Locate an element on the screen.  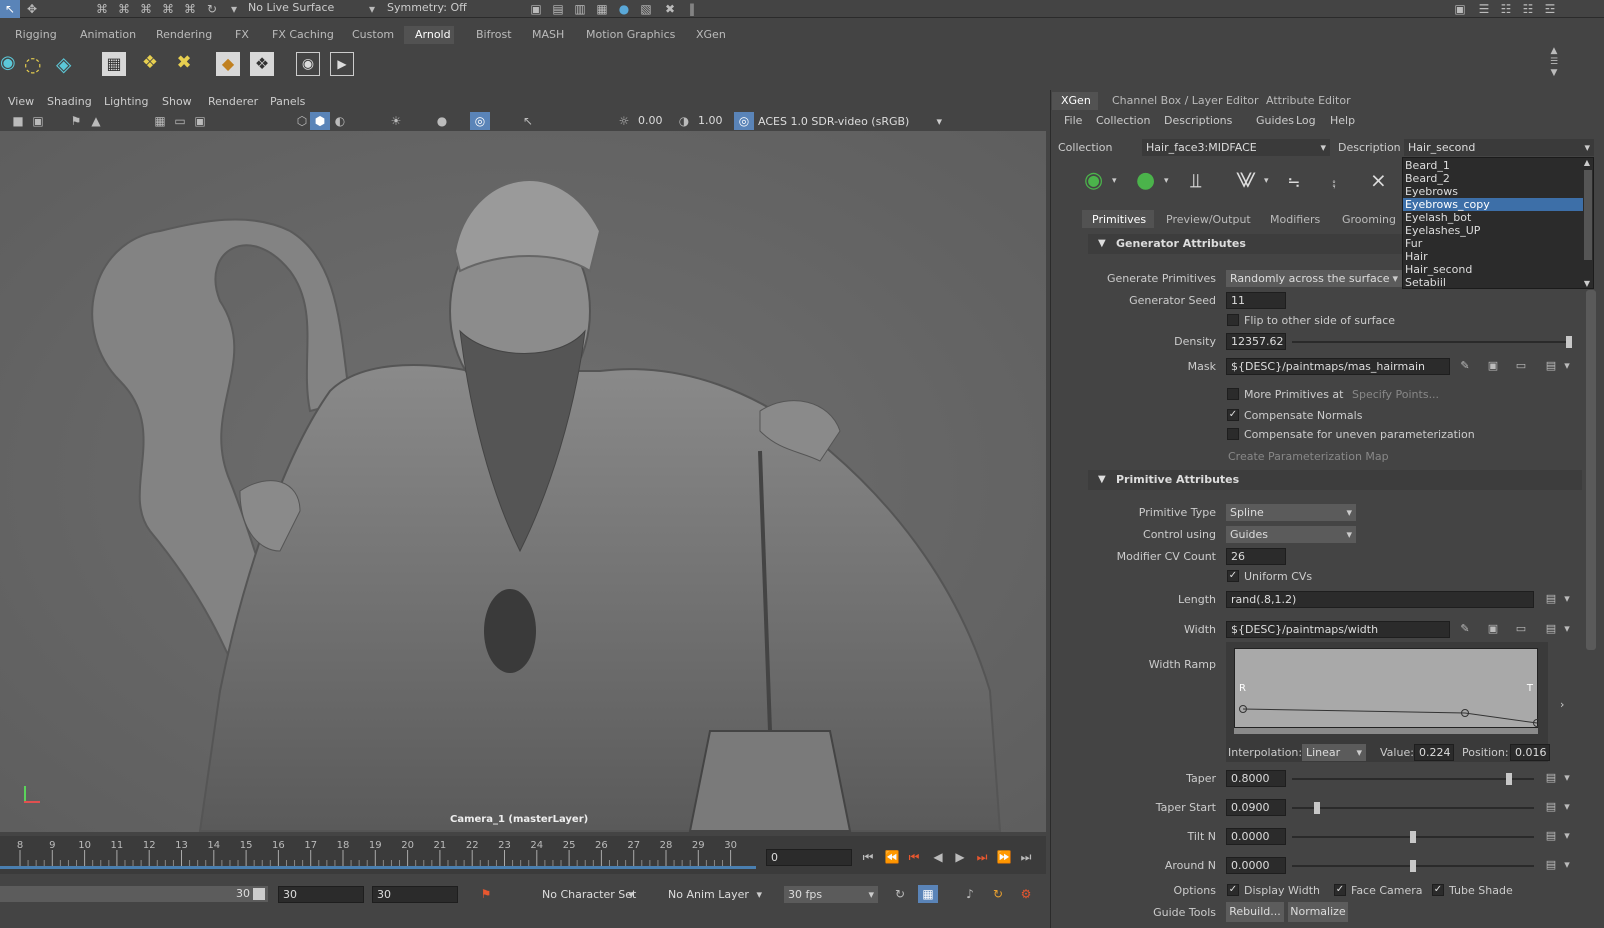
modifier-cv-count-field: 26 is located at coordinates (1256, 556).